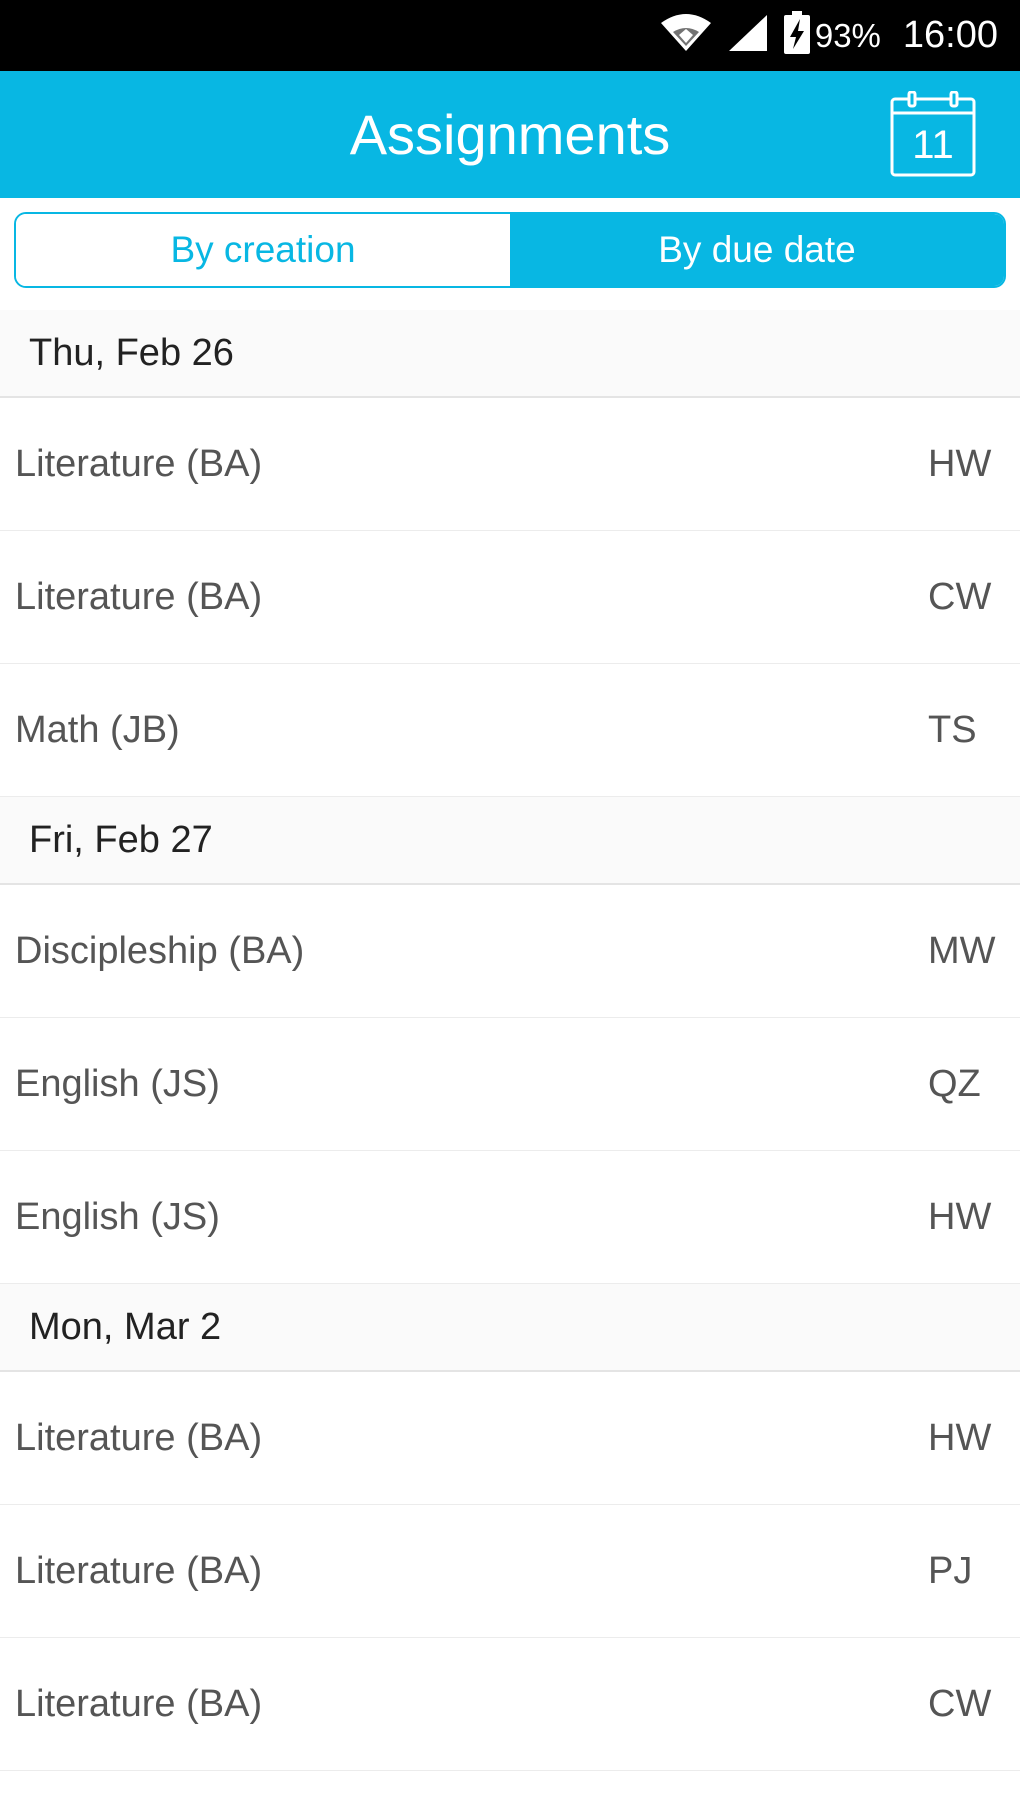 The width and height of the screenshot is (1020, 1813). I want to click on tab-by-due-date: By due date, so click(757, 250).